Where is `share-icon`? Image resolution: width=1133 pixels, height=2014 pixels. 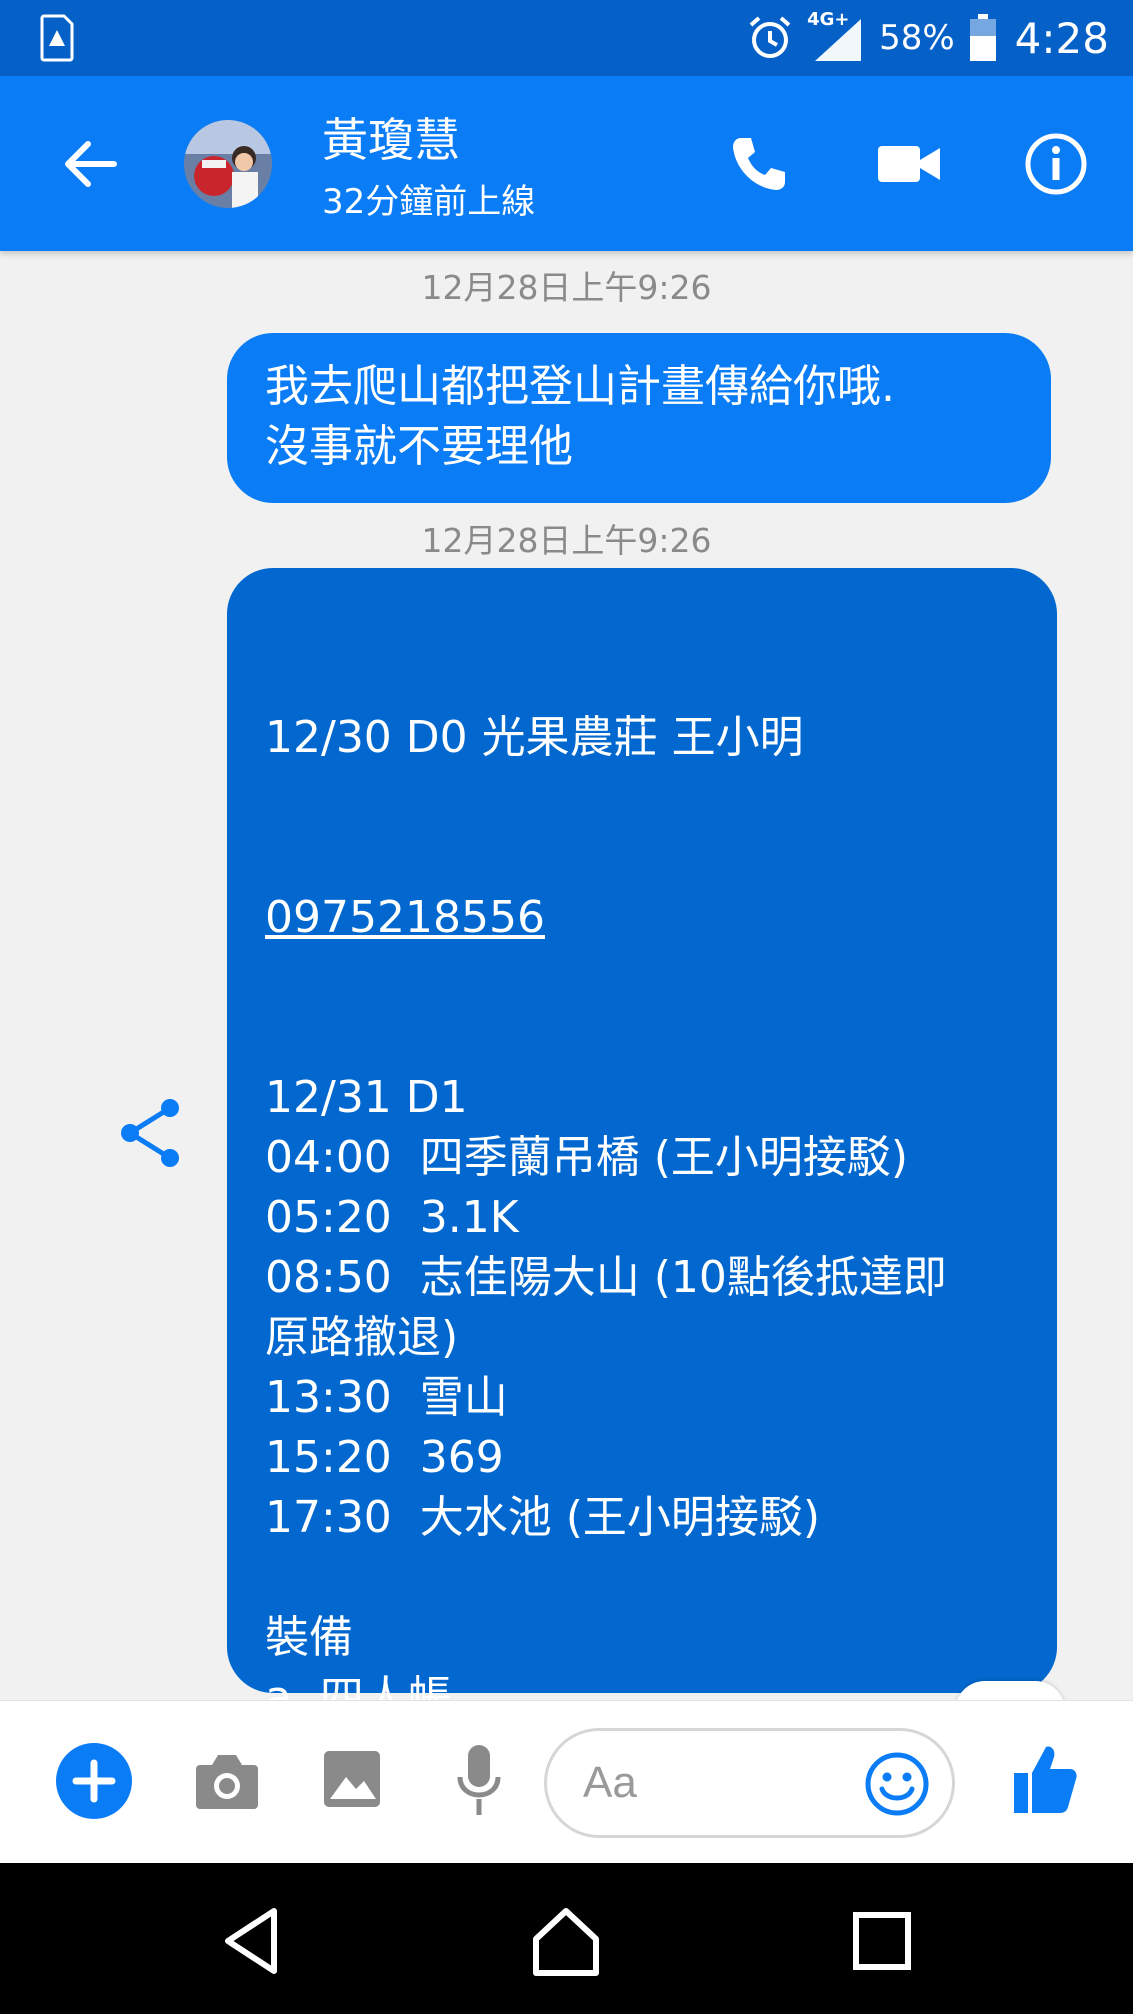
share-icon is located at coordinates (151, 1133).